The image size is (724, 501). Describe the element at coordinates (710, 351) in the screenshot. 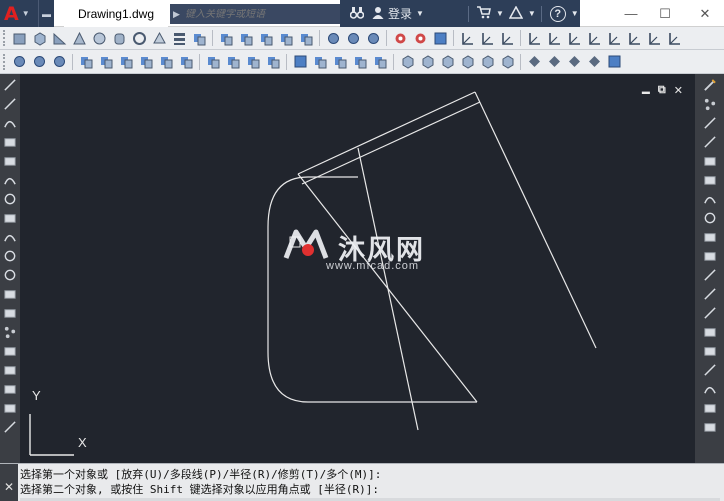

I see `join-icon` at that location.